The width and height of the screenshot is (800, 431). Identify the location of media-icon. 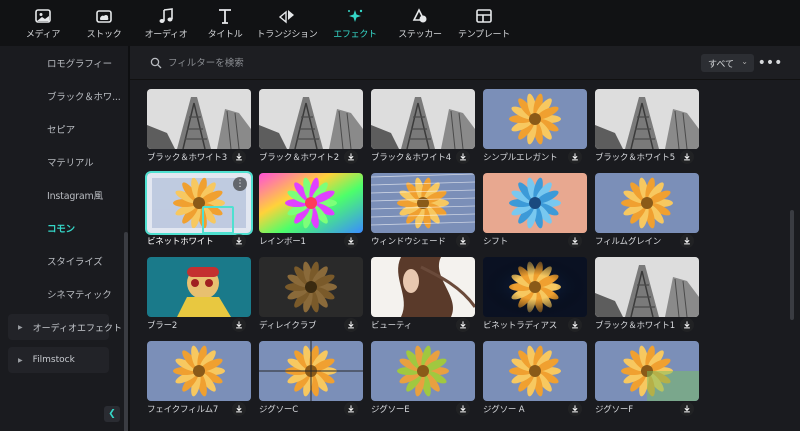
(43, 16).